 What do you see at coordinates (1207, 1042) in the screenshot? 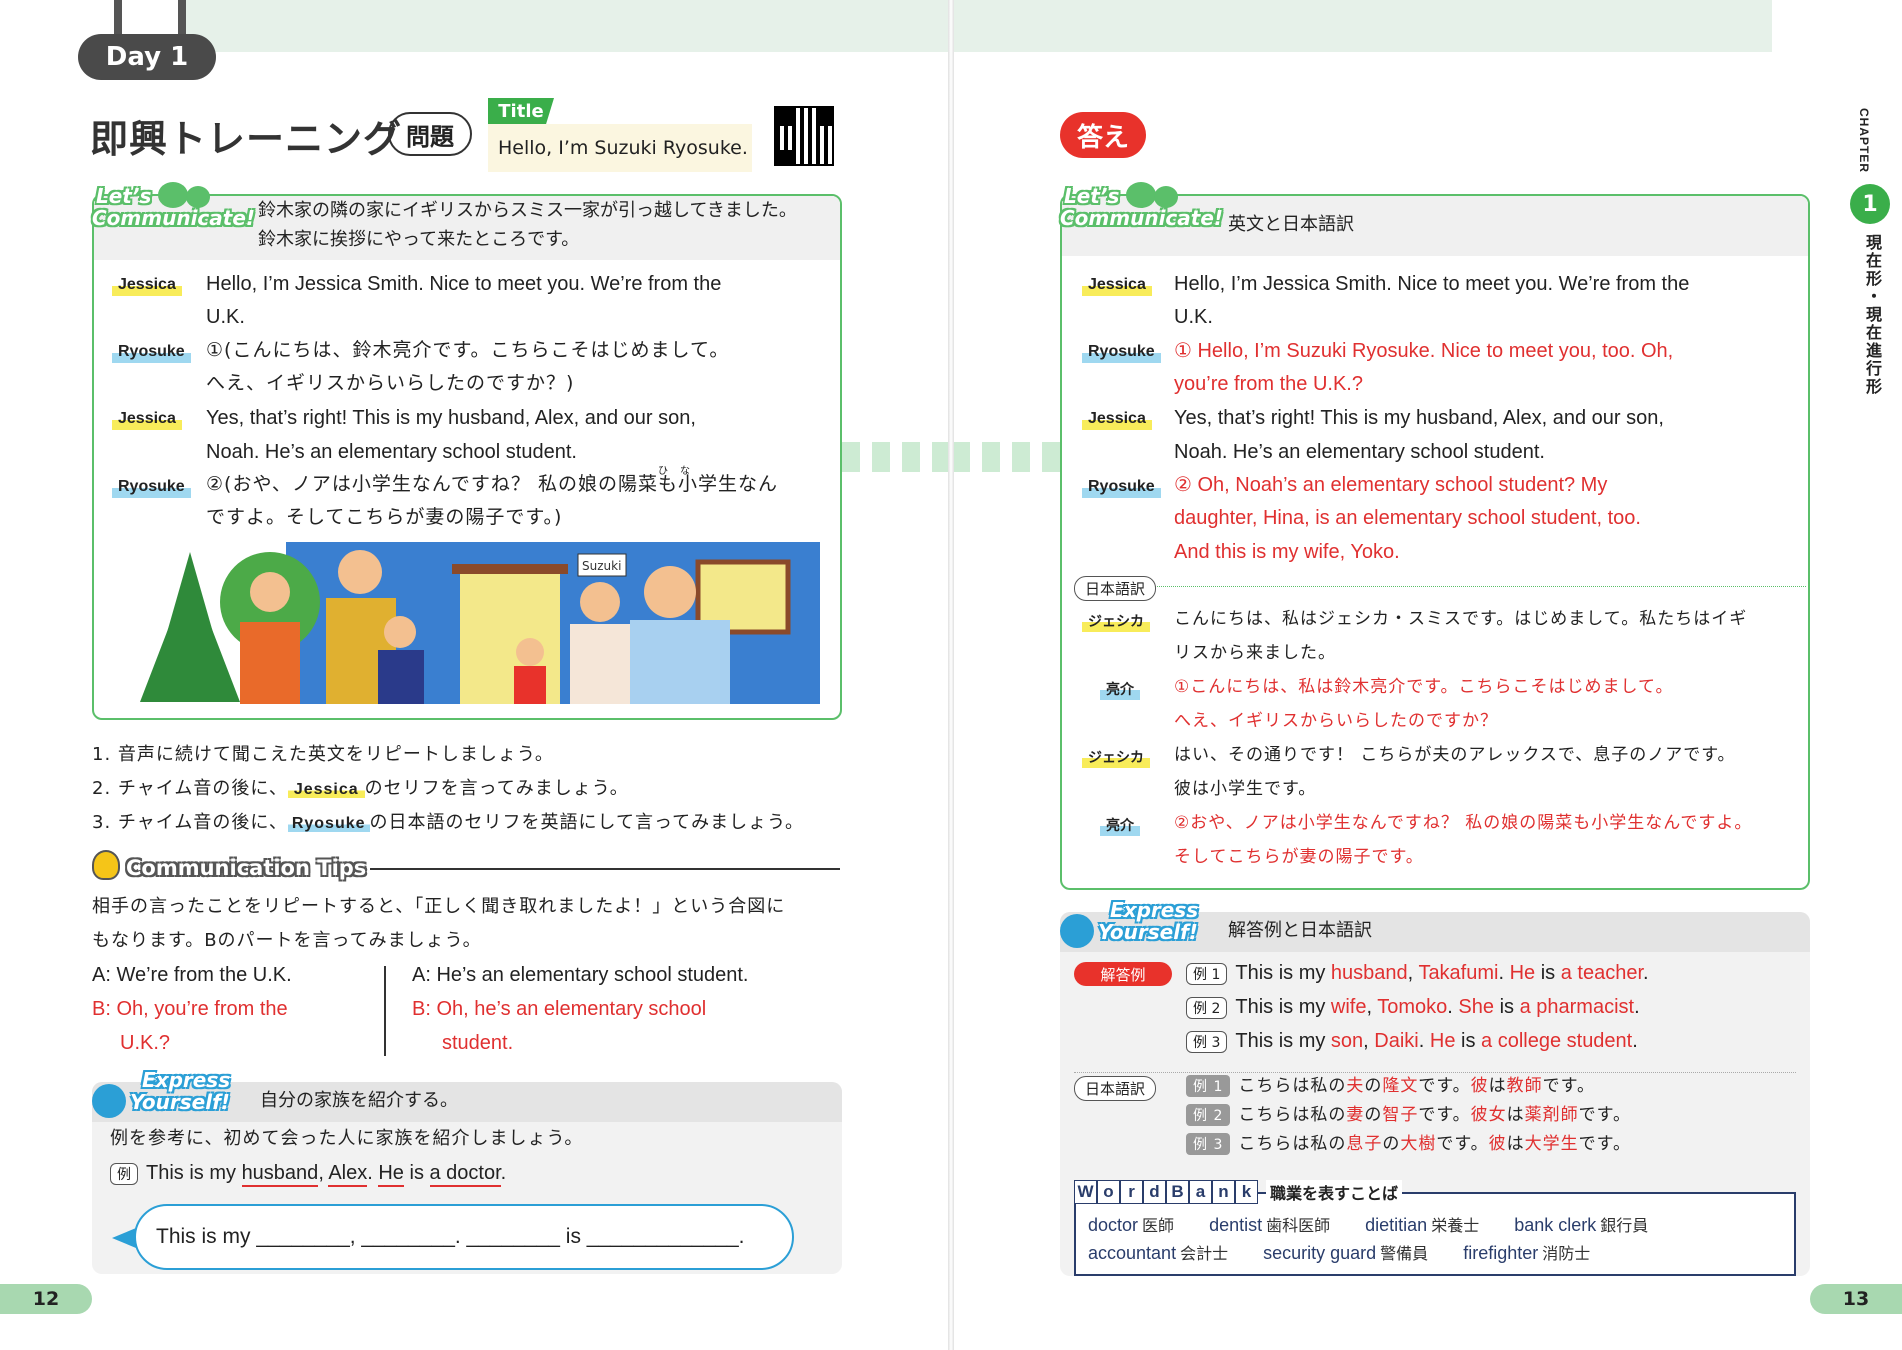
I see `example-tag: 例 3` at bounding box center [1207, 1042].